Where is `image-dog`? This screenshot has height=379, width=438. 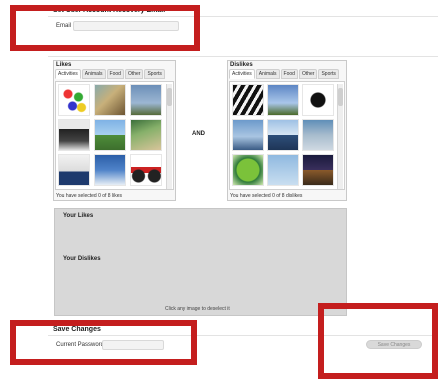
image-dog is located at coordinates (110, 100).